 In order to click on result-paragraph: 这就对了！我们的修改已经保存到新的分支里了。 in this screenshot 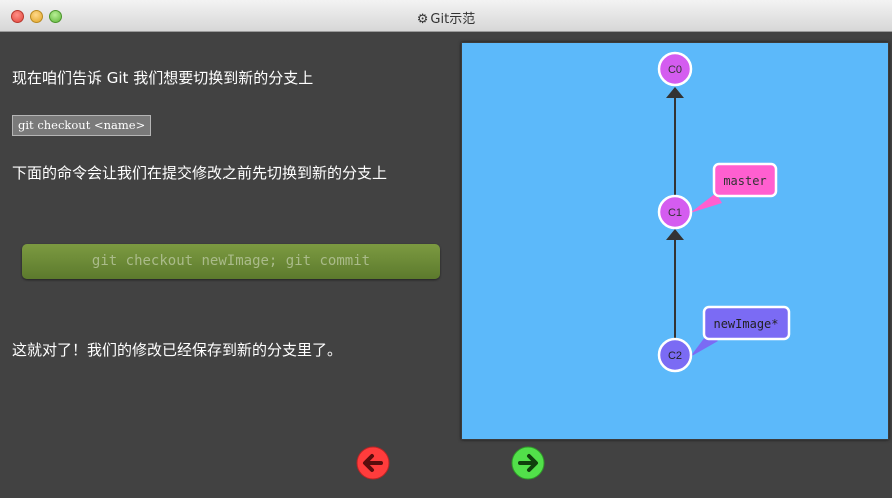, I will do `click(177, 350)`.